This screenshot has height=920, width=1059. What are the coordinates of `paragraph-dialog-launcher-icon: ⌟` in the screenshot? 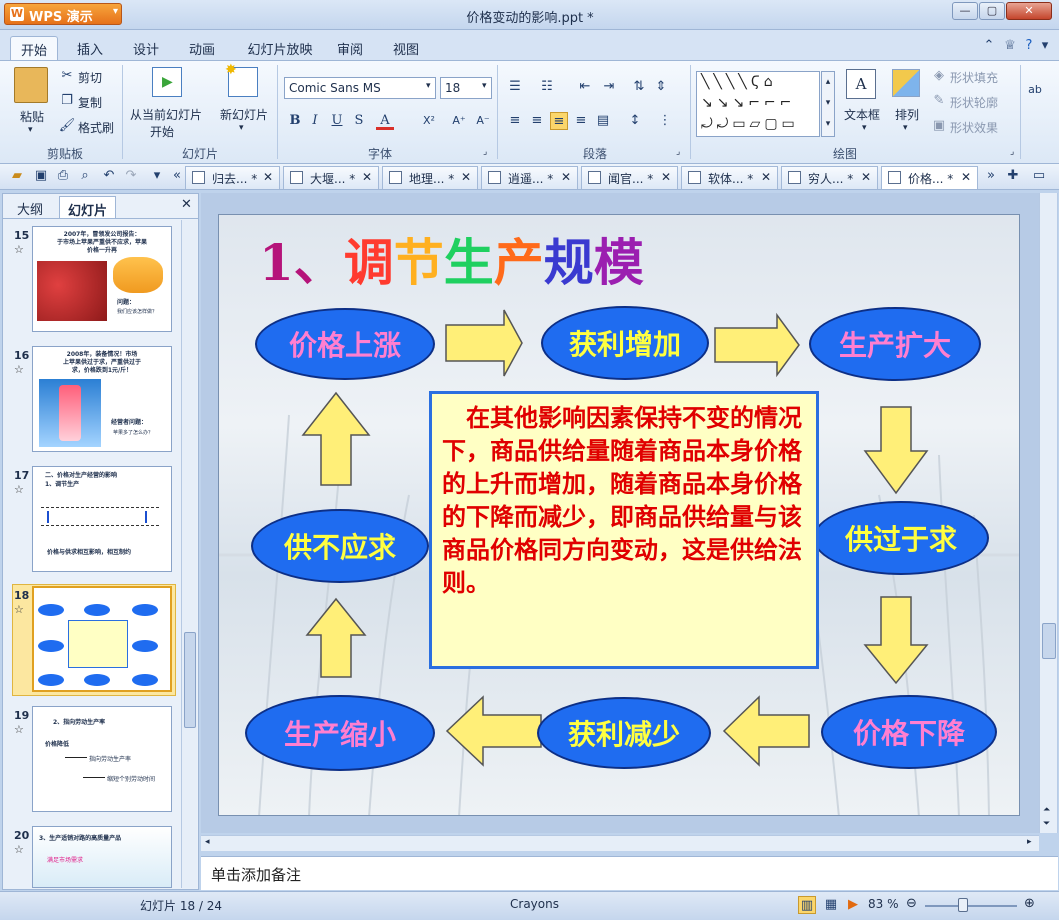 It's located at (678, 152).